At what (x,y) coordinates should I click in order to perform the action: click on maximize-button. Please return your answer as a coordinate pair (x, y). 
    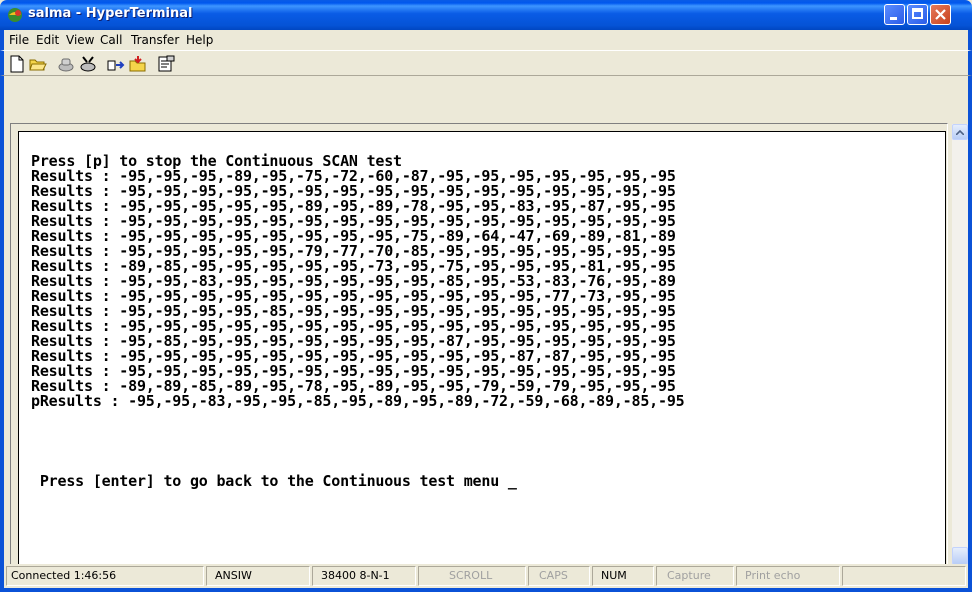
    Looking at the image, I should click on (917, 14).